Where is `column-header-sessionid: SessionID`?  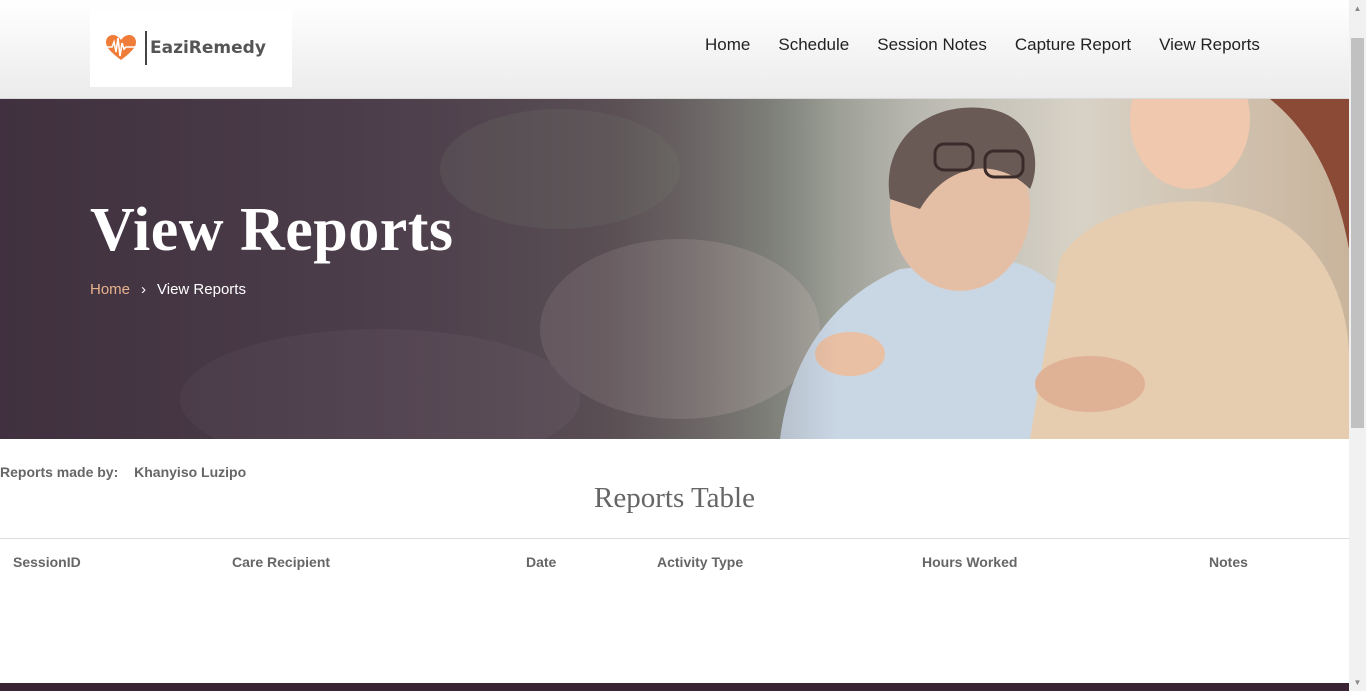 column-header-sessionid: SessionID is located at coordinates (47, 562).